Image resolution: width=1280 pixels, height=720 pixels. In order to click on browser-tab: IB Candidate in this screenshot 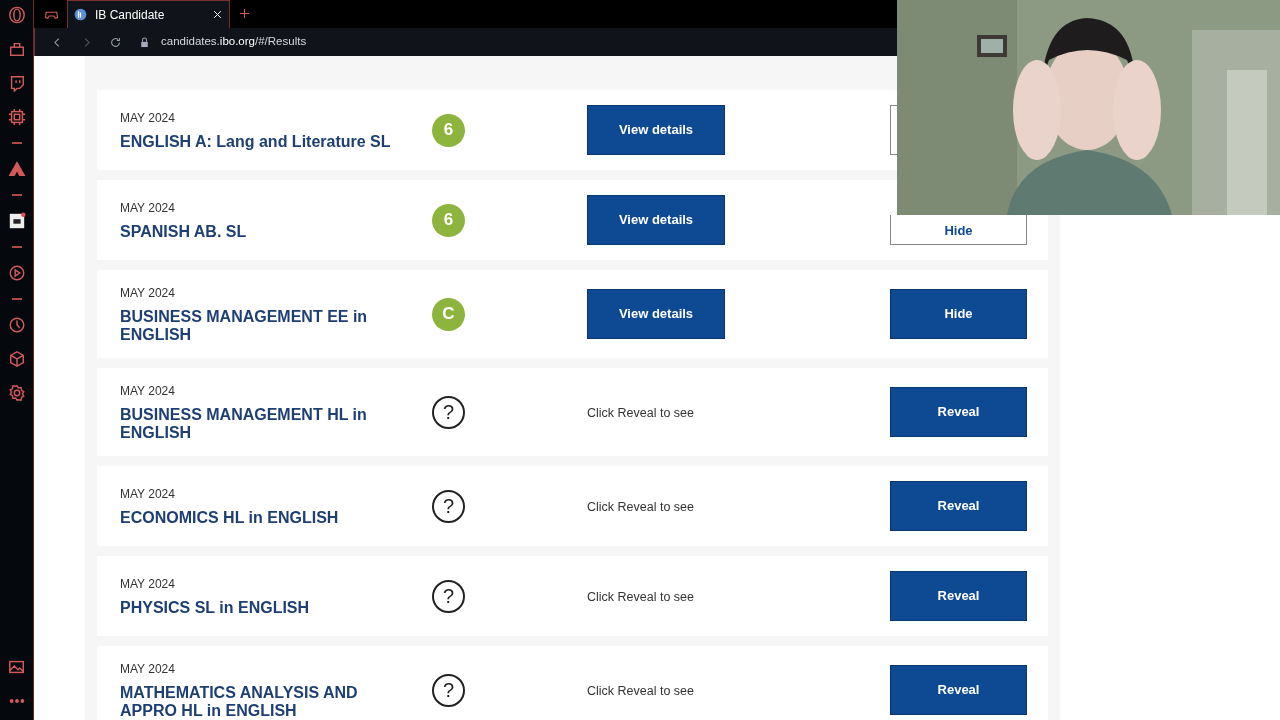, I will do `click(148, 14)`.